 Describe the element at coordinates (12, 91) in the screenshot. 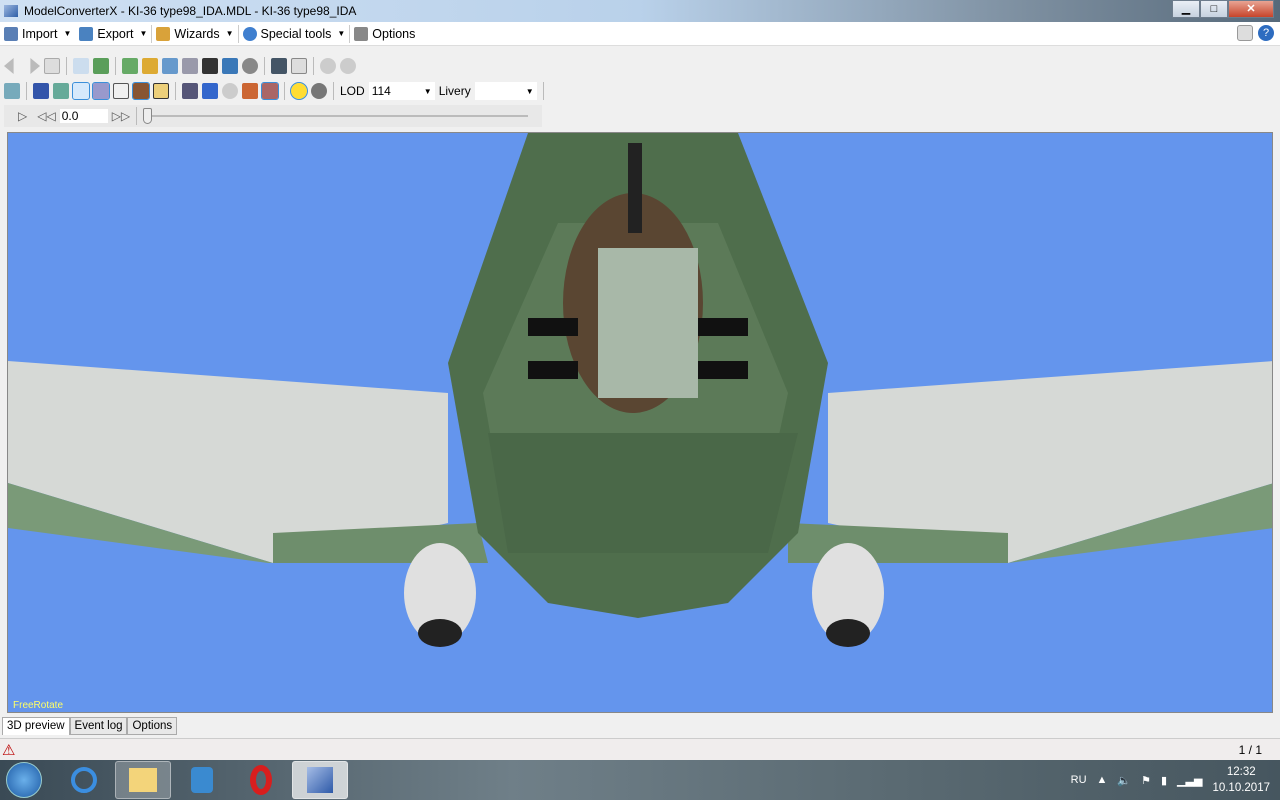

I see `fit-view-icon` at that location.